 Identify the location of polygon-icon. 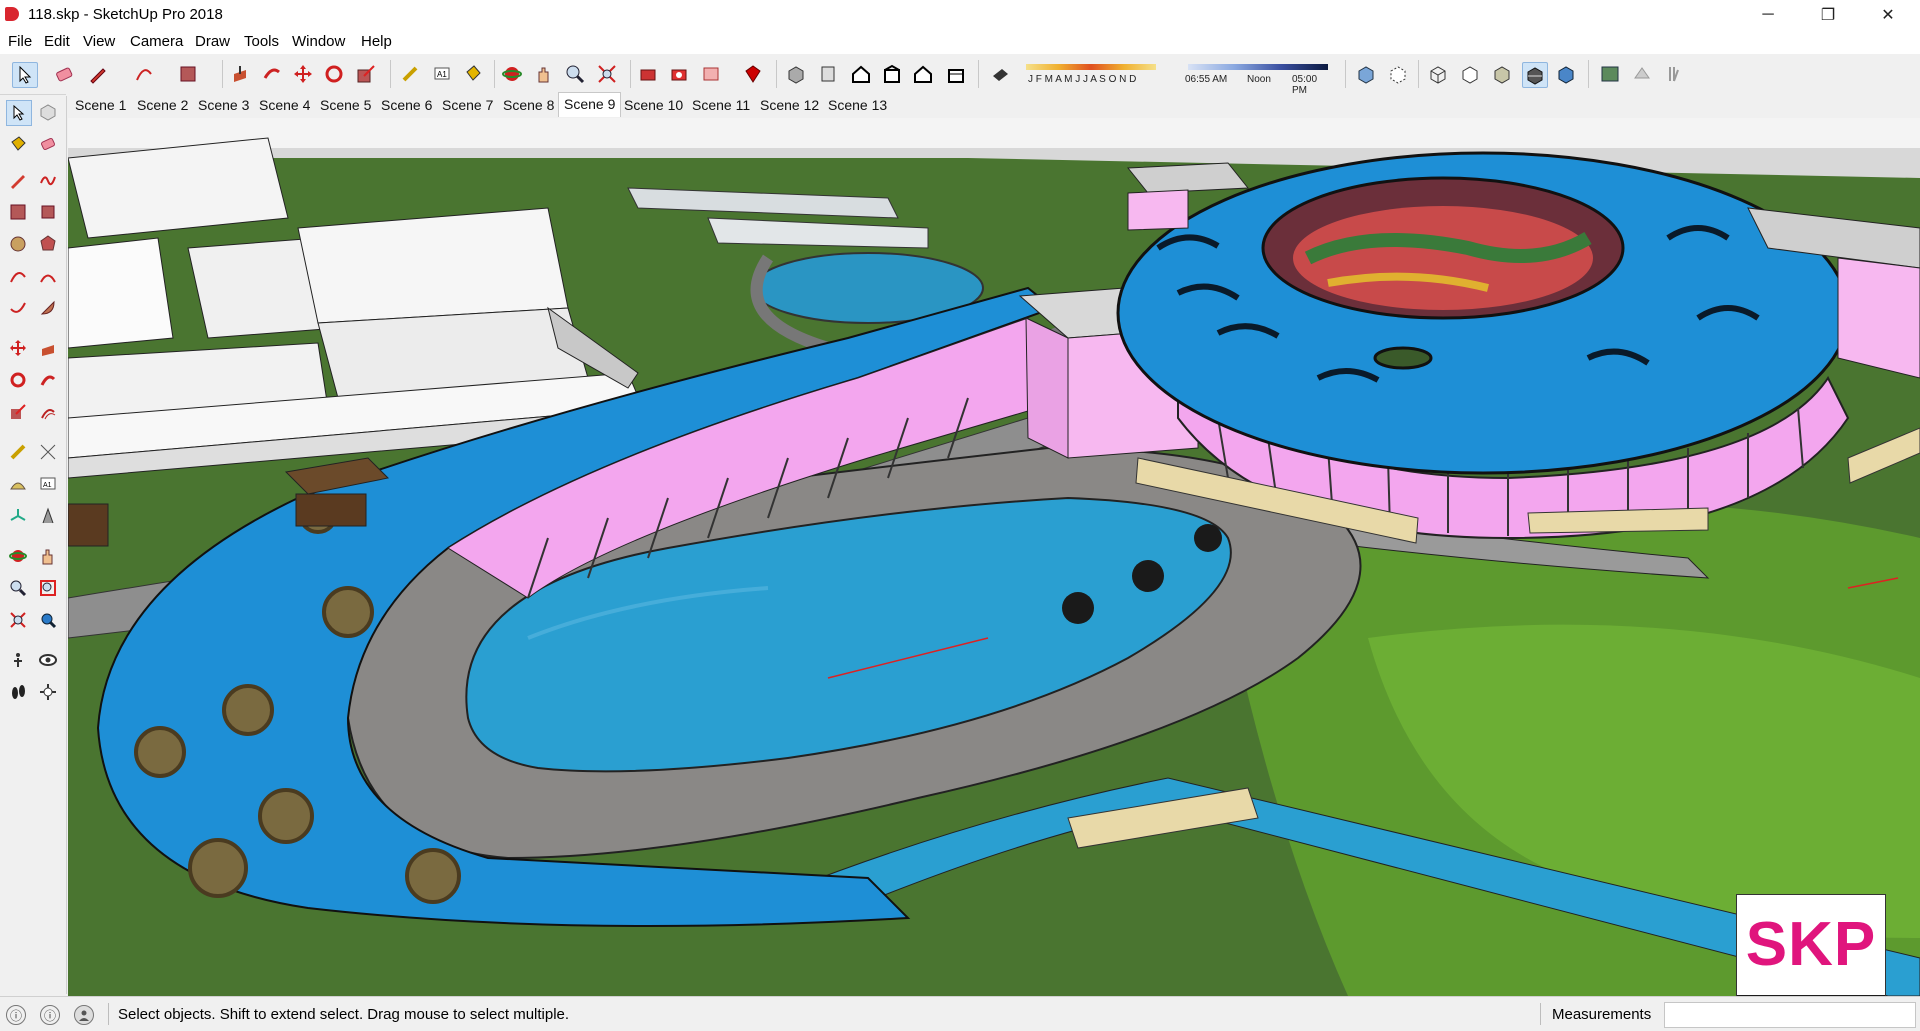
(48, 244).